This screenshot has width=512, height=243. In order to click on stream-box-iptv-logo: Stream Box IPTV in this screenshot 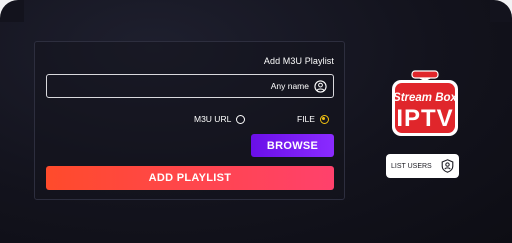, I will do `click(425, 103)`.